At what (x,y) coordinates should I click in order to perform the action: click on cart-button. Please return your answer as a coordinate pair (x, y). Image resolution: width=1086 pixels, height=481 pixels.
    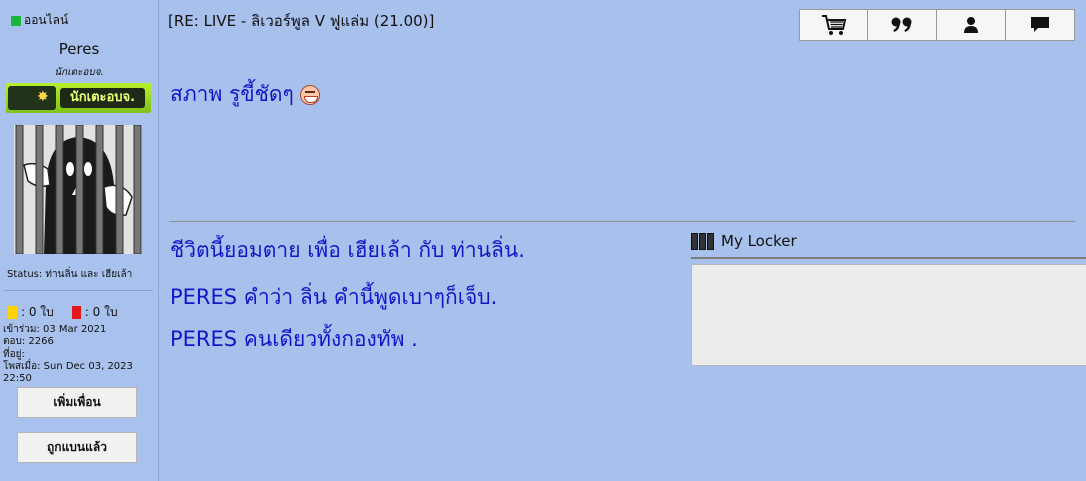
    Looking at the image, I should click on (833, 25).